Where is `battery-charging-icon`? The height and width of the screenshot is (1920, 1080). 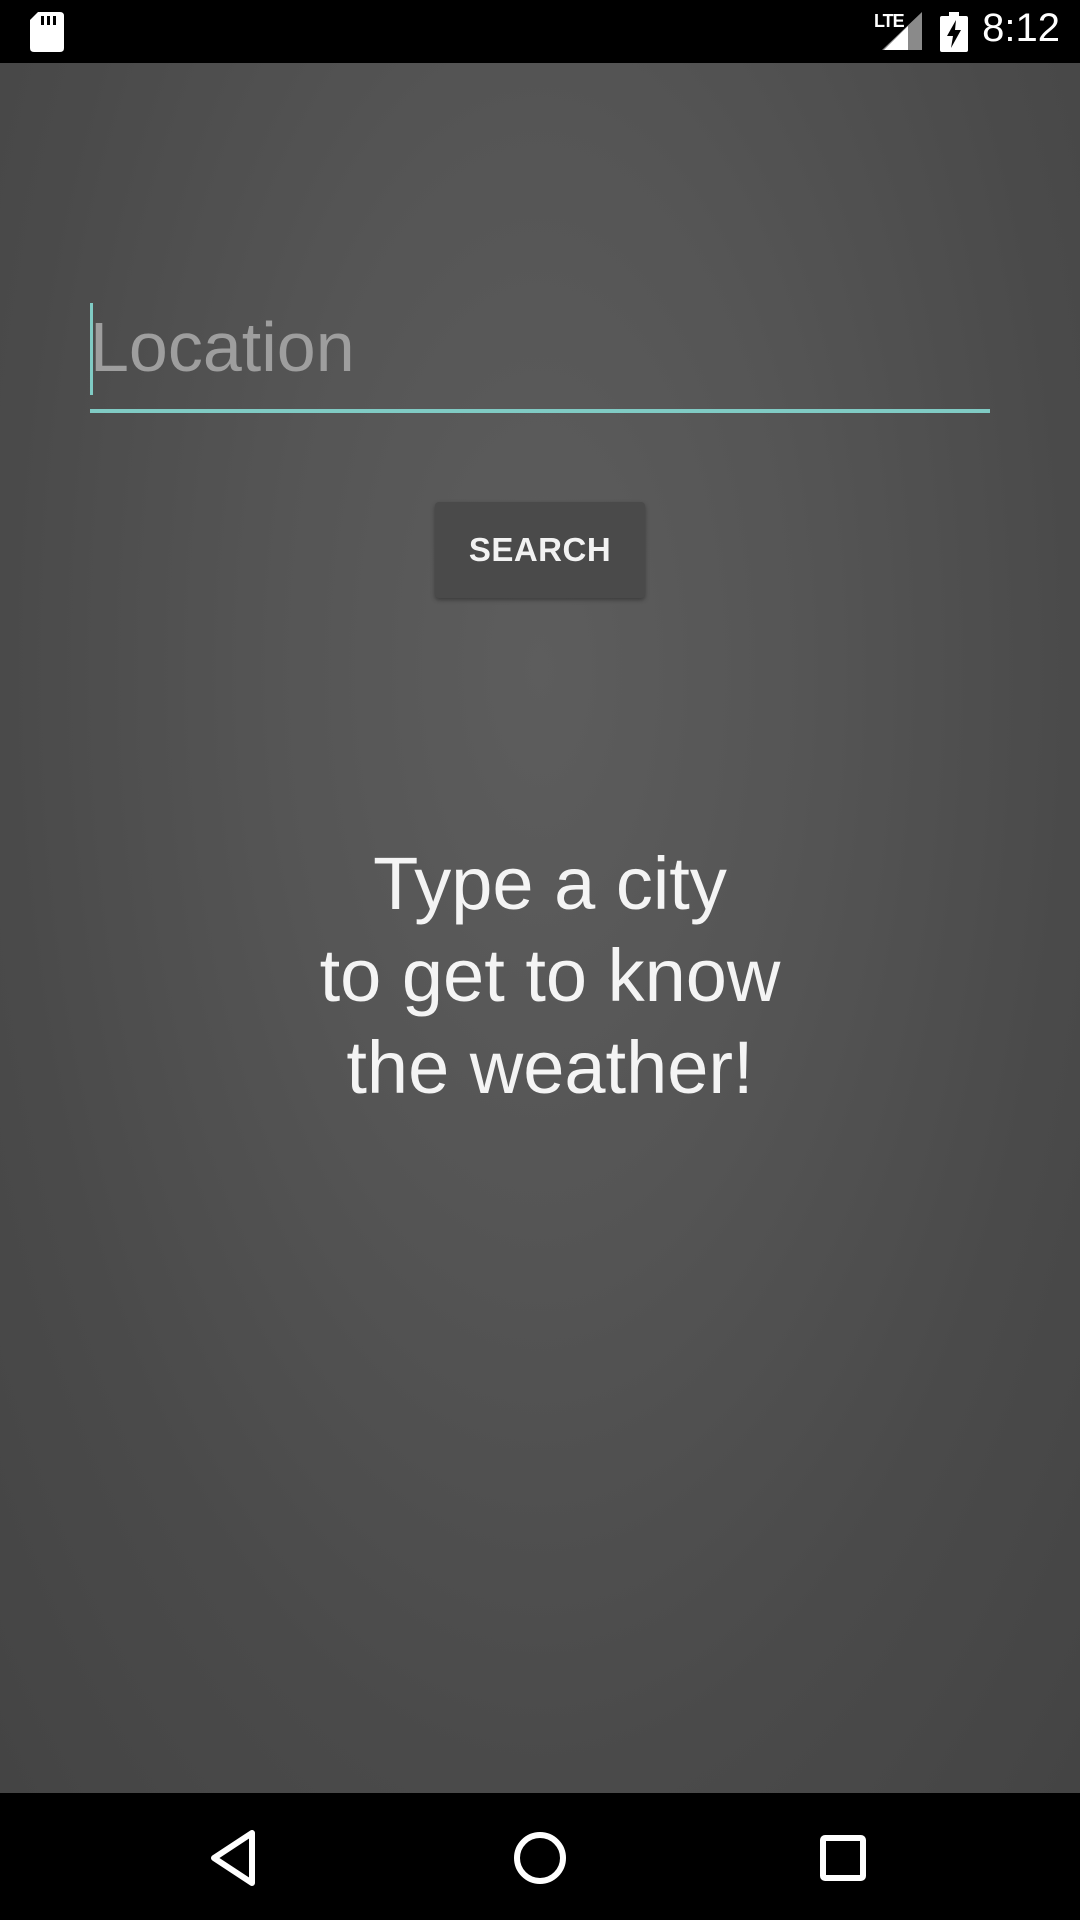 battery-charging-icon is located at coordinates (954, 32).